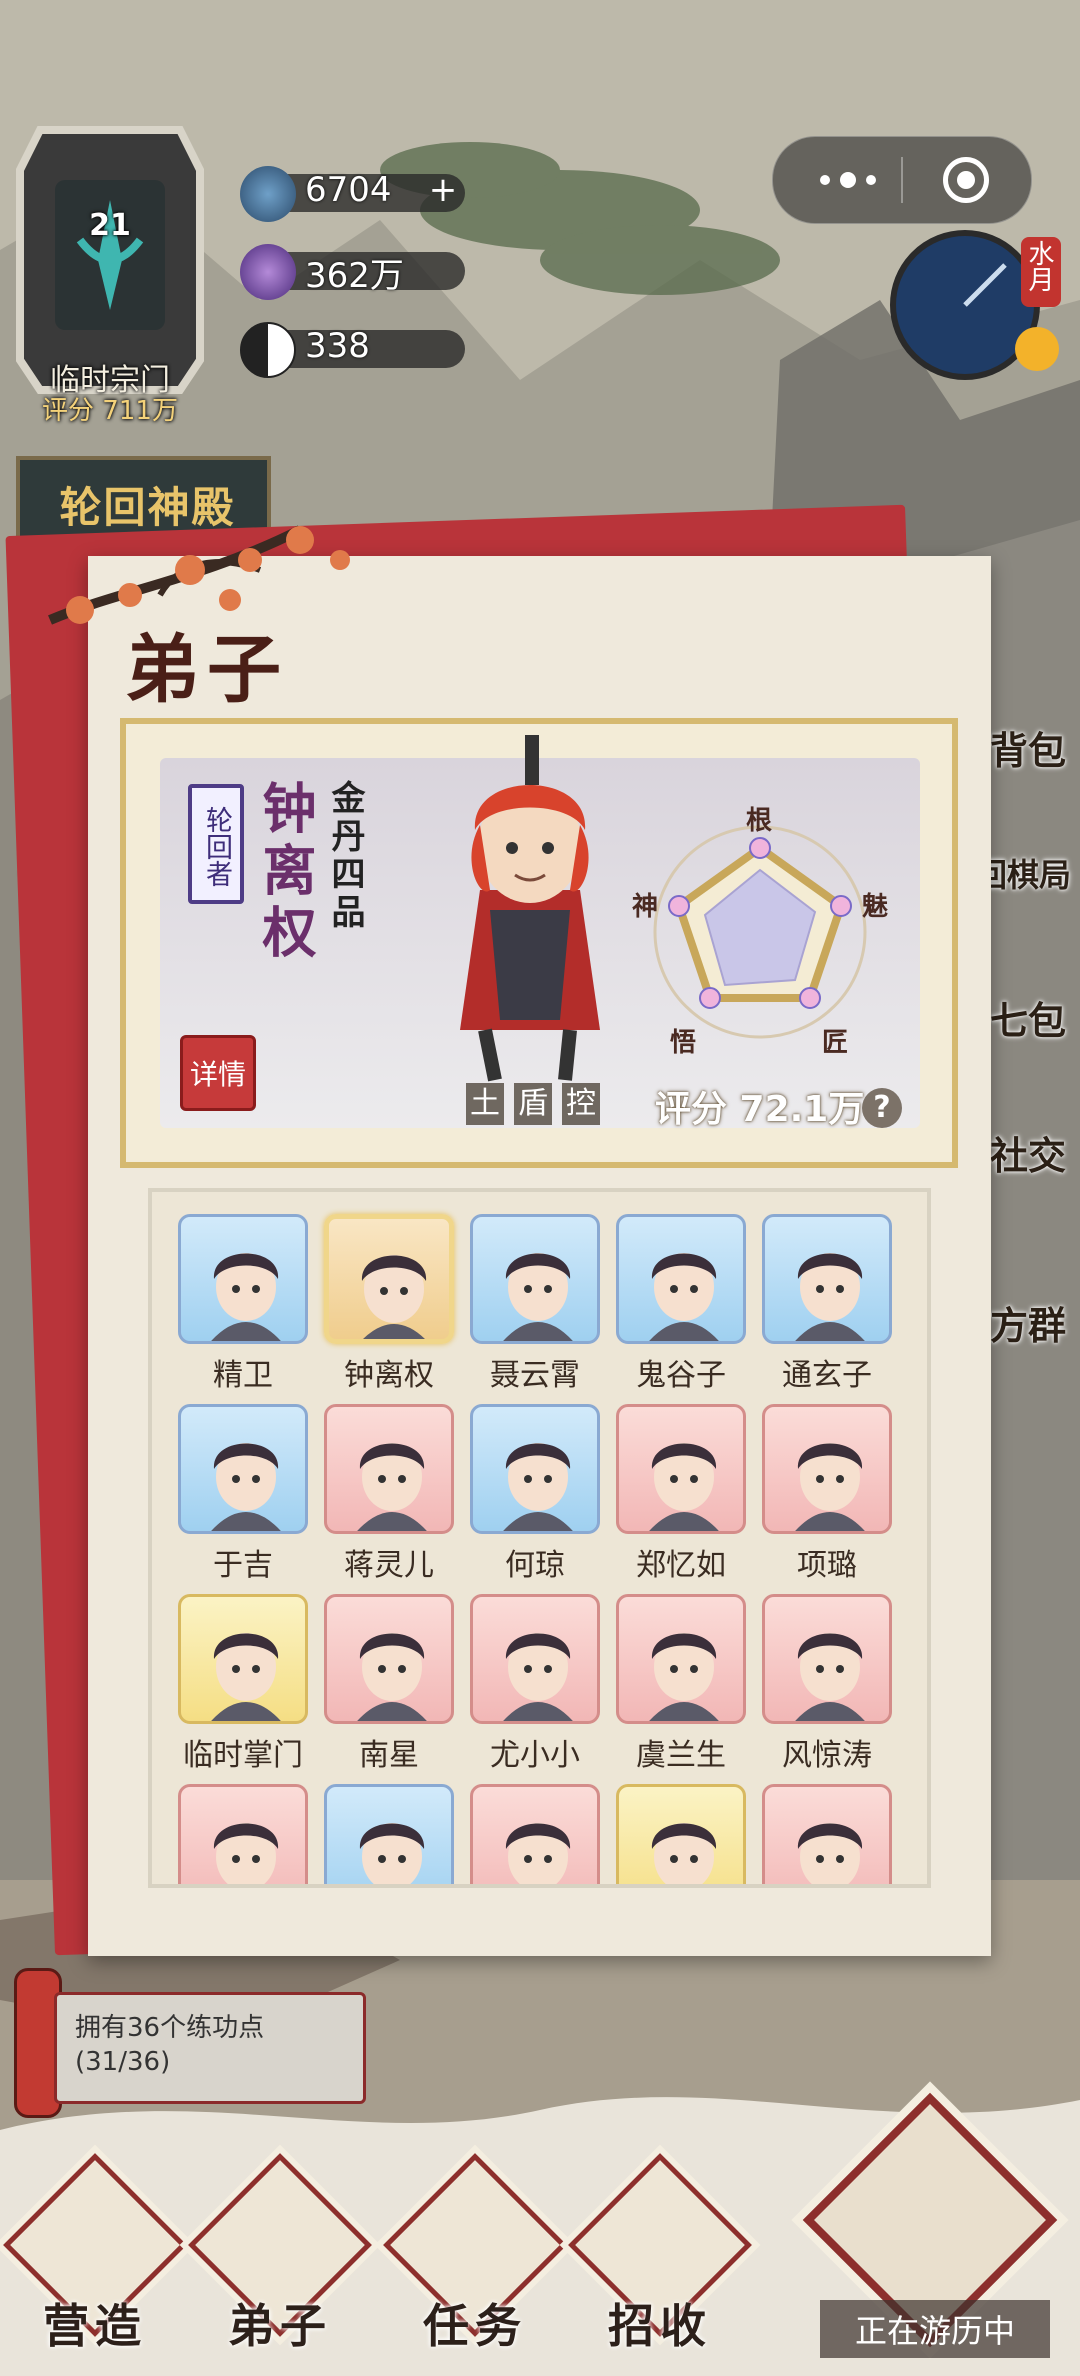 The image size is (1080, 2376). Describe the element at coordinates (882, 1108) in the screenshot. I see `help-icon: ?` at that location.